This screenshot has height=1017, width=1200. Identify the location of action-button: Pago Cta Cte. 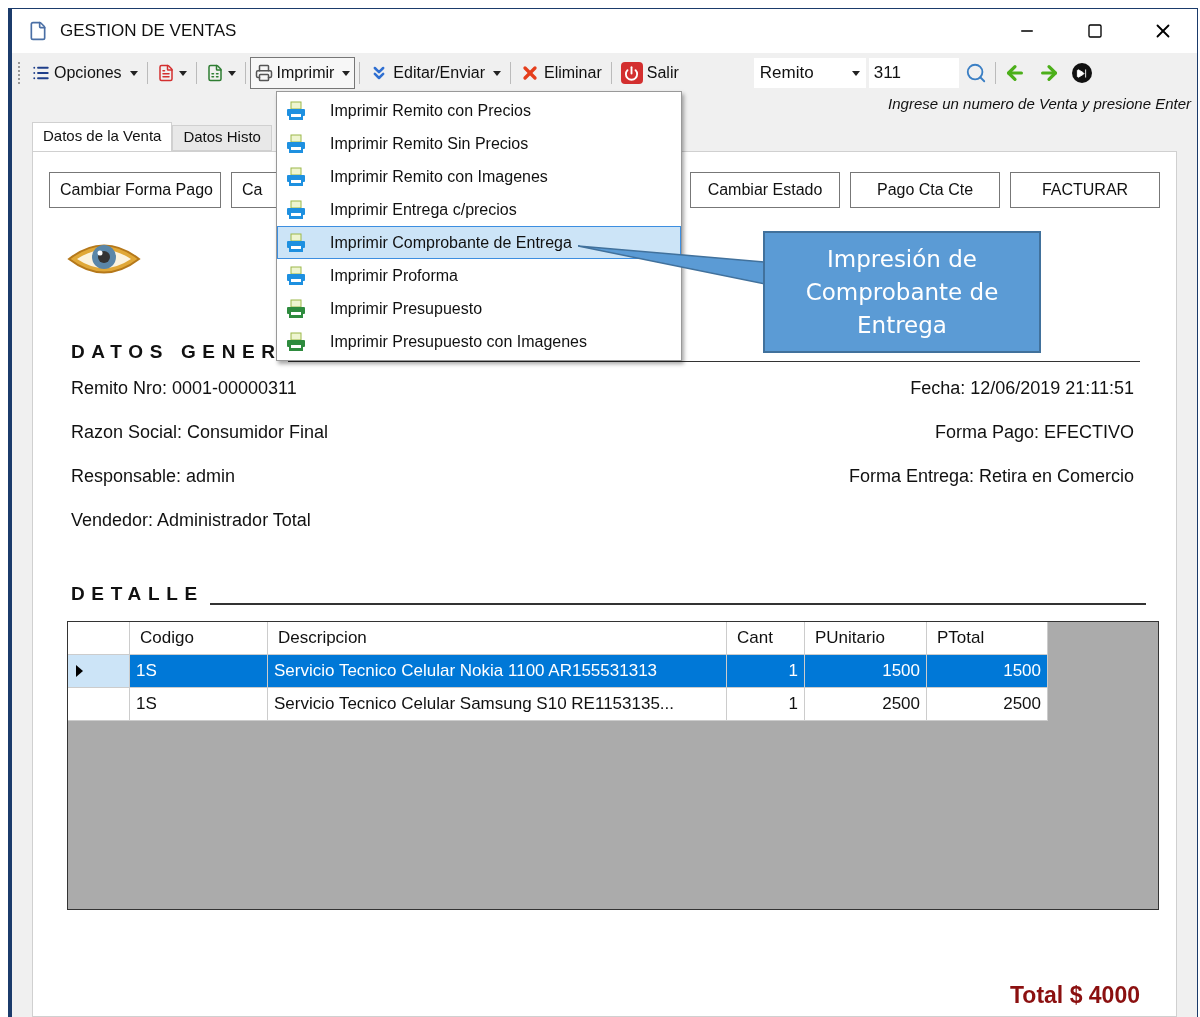
(925, 189).